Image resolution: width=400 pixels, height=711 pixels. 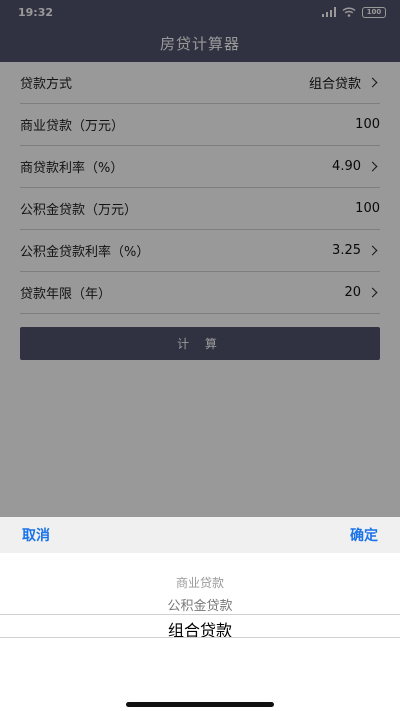 I want to click on picker-toolbar: 取消 确定, so click(x=200, y=535).